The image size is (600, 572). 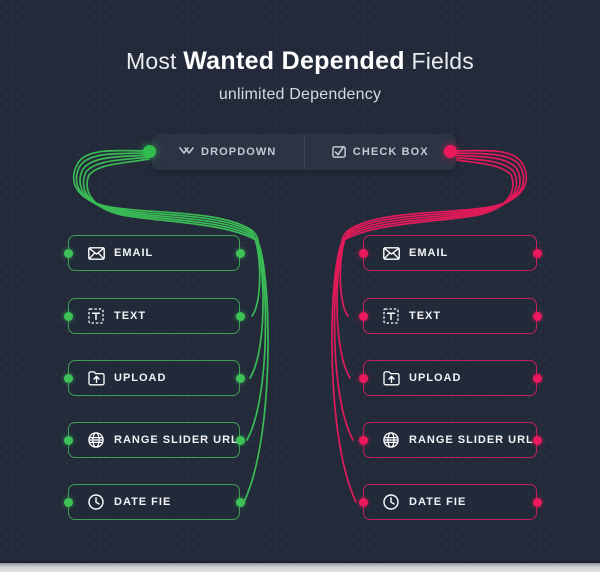 I want to click on node-out-upload-left, so click(x=240, y=378).